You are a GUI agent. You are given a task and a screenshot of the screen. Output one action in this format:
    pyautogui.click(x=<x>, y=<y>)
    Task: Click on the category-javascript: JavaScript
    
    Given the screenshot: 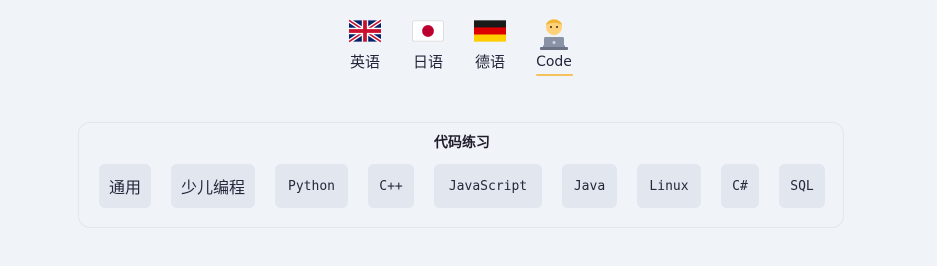 What is the action you would take?
    pyautogui.click(x=488, y=186)
    